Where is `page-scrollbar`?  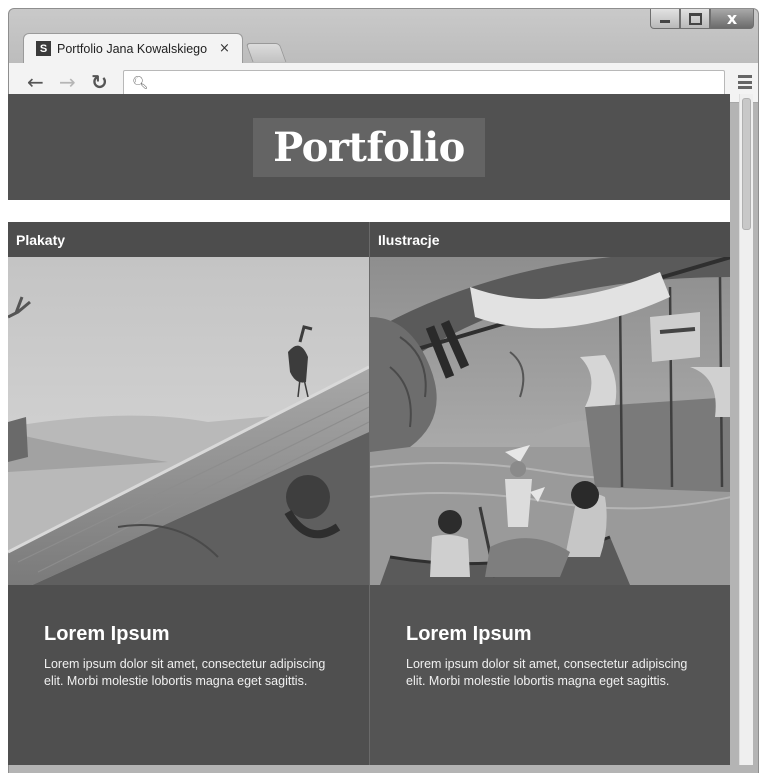 page-scrollbar is located at coordinates (746, 429).